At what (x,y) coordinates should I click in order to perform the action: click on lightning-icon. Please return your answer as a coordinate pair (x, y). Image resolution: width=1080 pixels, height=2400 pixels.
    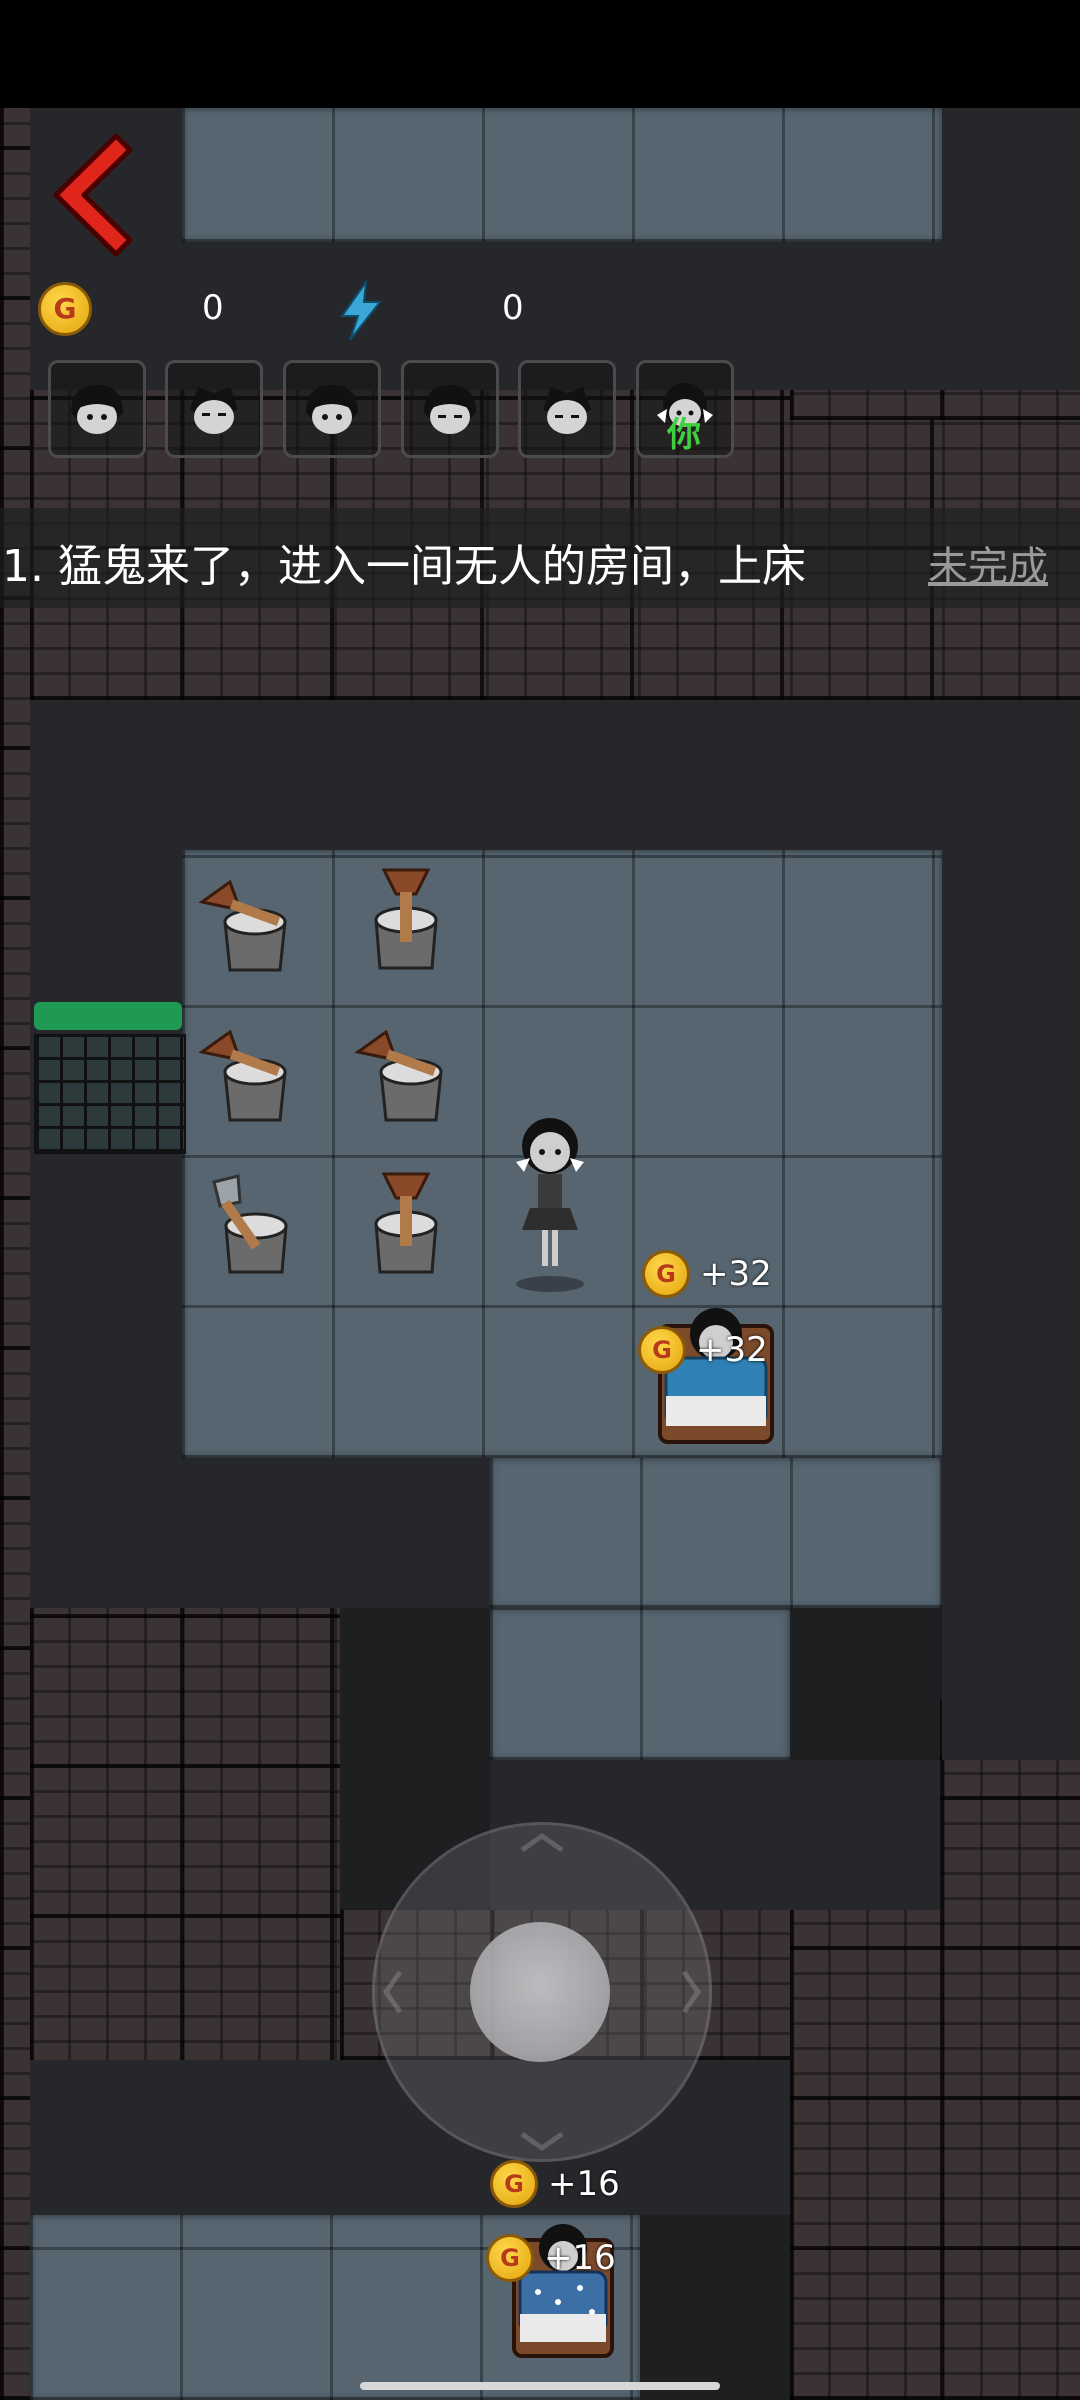
    Looking at the image, I should click on (361, 310).